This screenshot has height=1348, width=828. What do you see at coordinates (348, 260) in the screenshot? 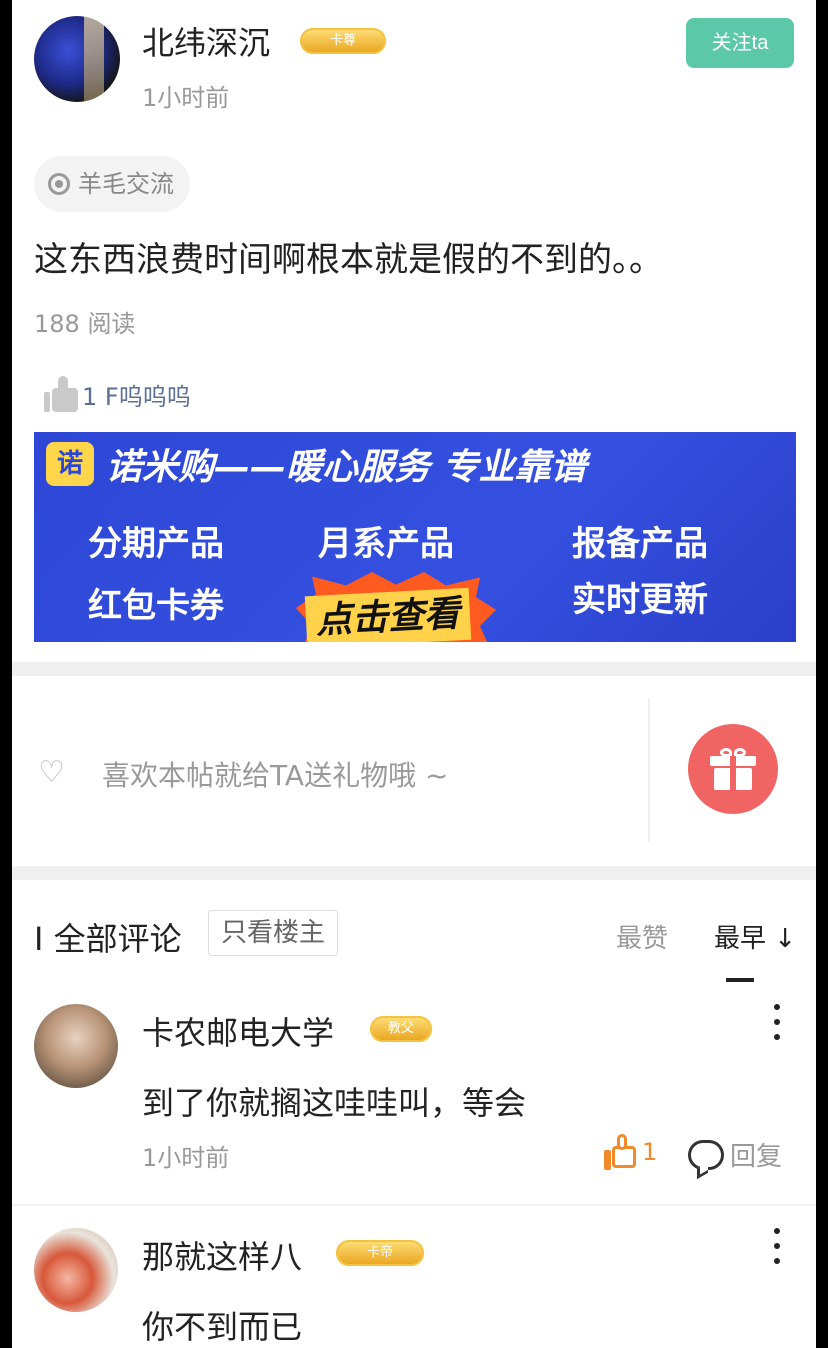
I see `post-content: 这东西浪费时间啊根本就是假的不到的。。` at bounding box center [348, 260].